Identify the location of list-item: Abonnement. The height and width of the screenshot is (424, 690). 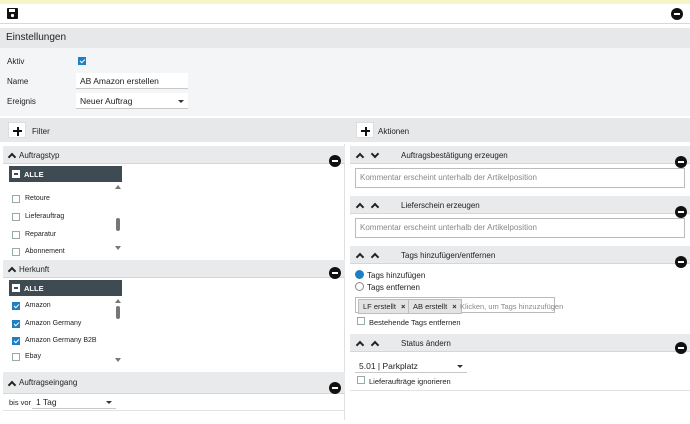
(45, 251).